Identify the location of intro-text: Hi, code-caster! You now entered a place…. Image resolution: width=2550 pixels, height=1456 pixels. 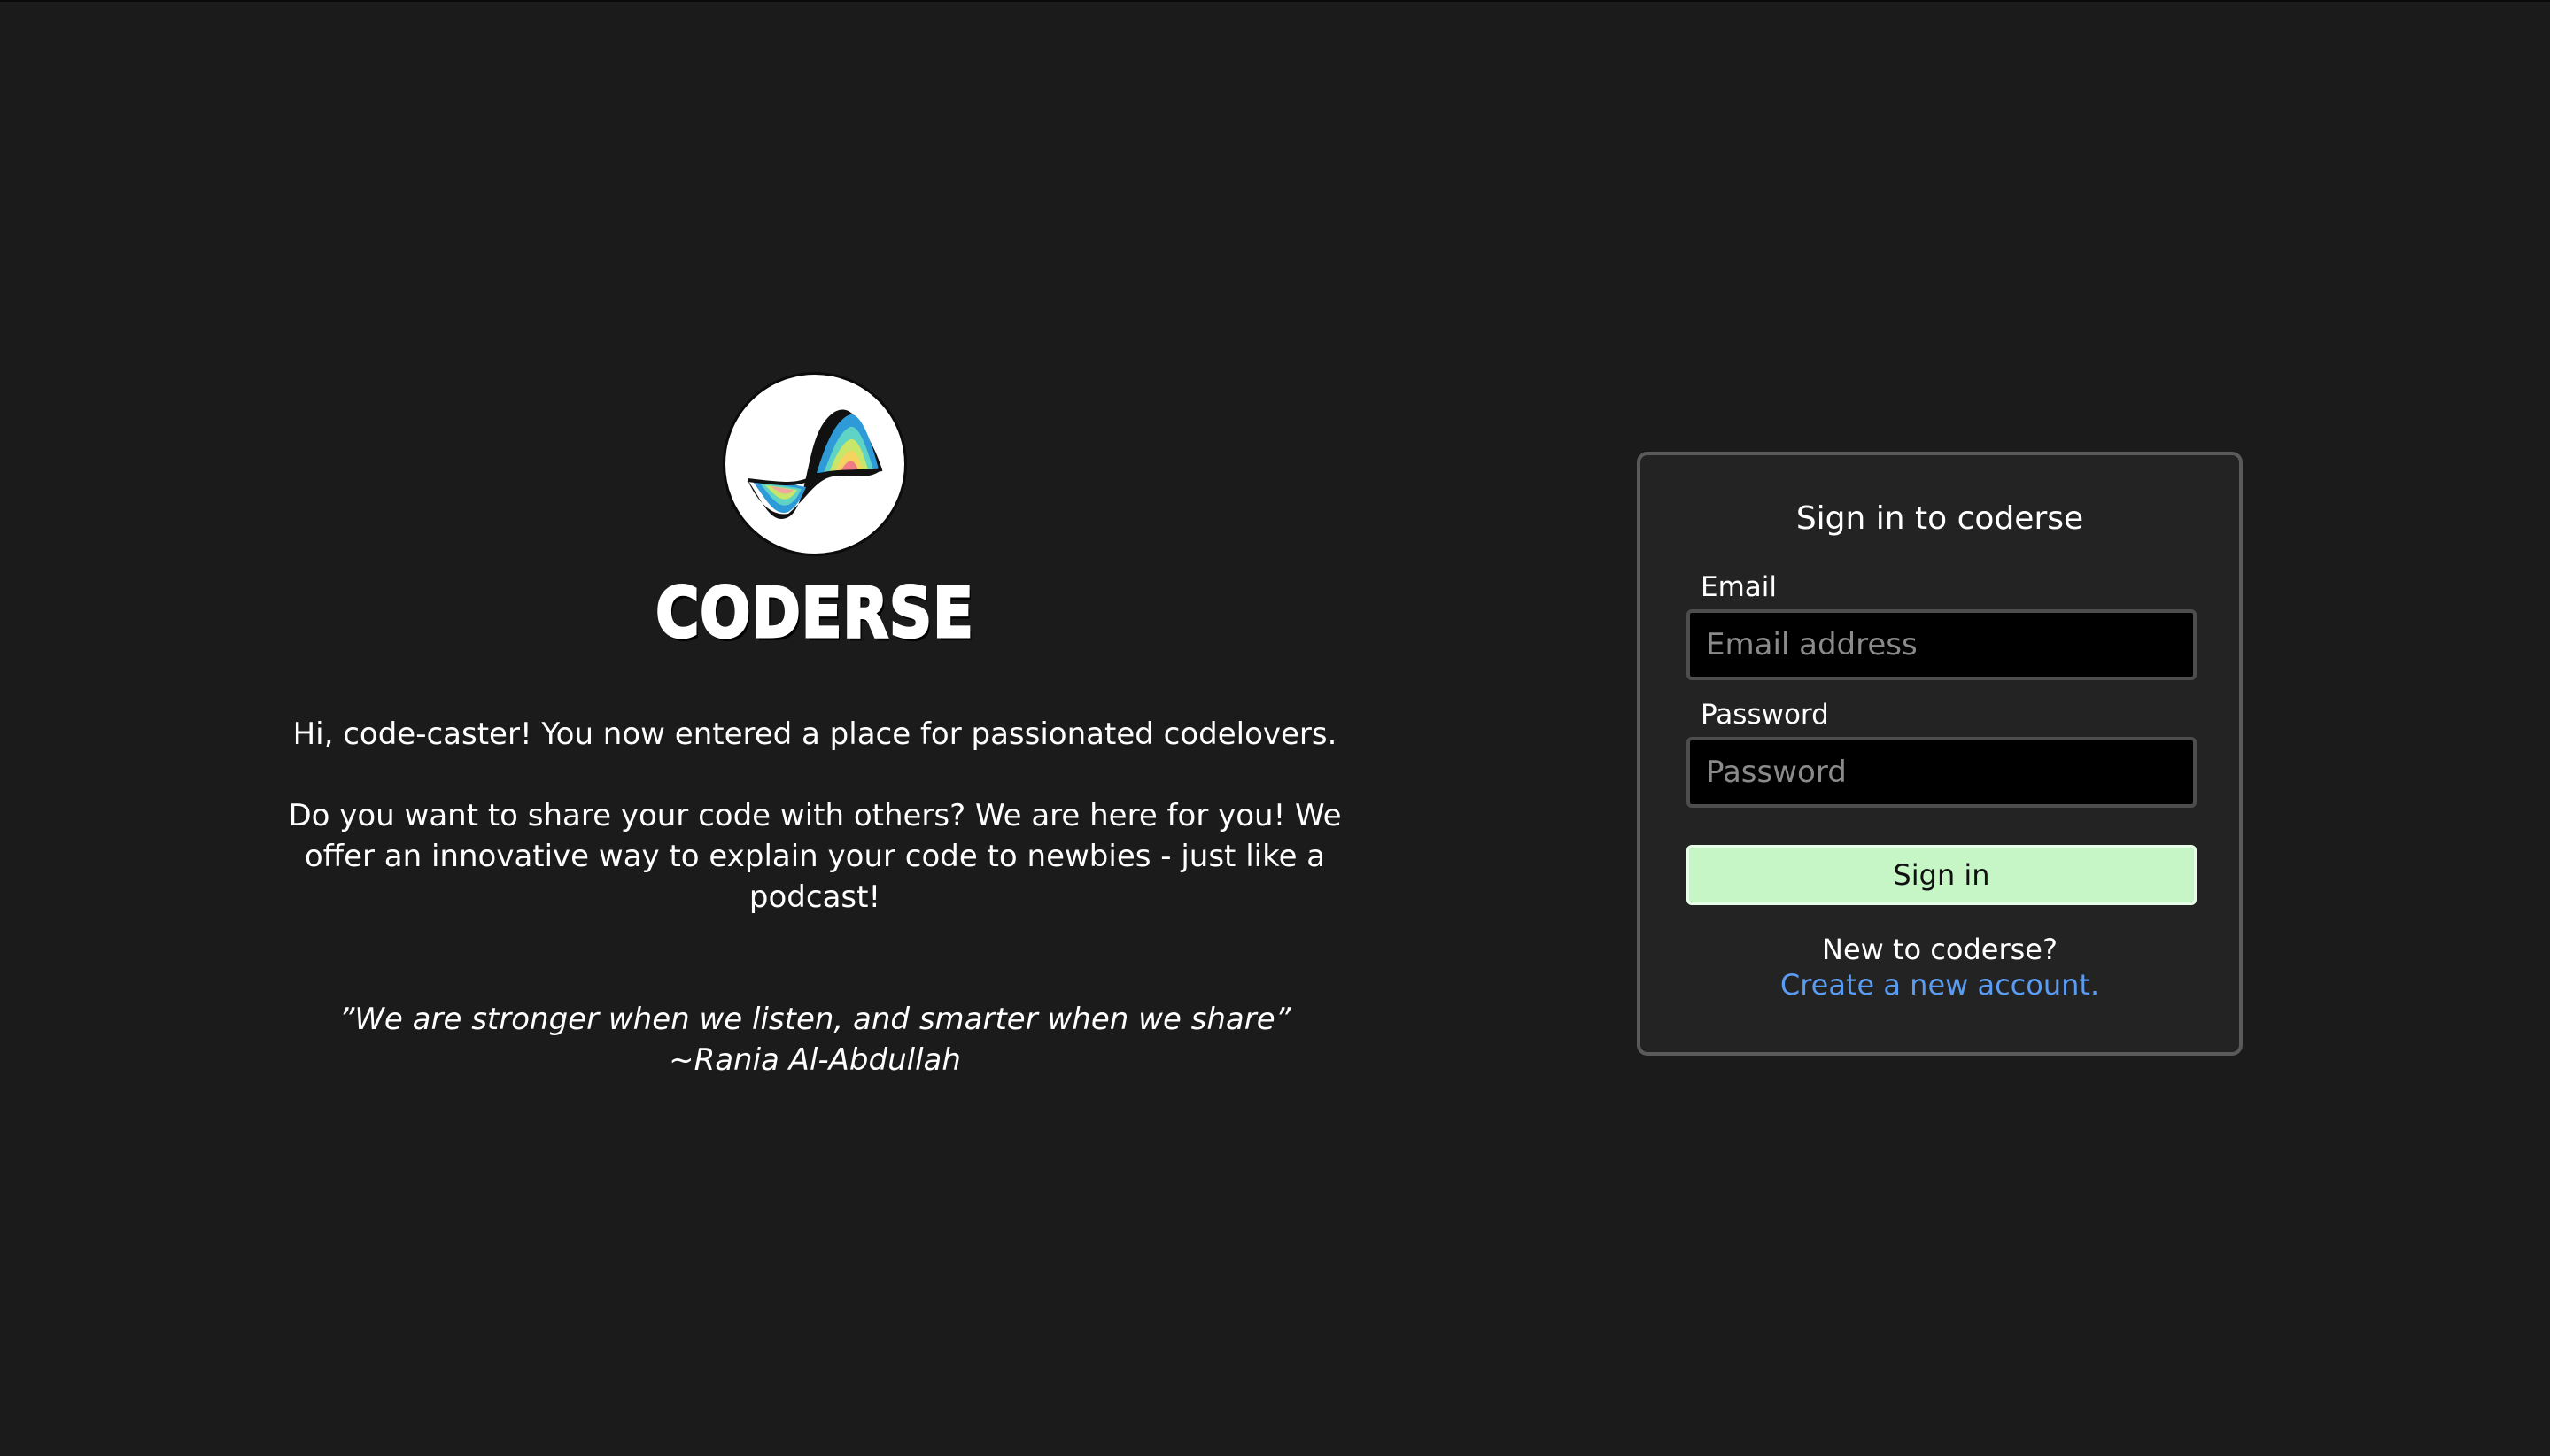
(814, 816).